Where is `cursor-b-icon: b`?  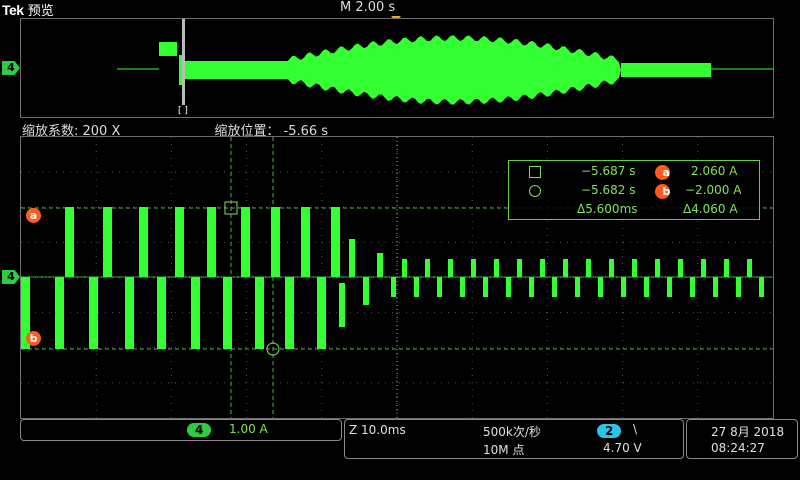
cursor-b-icon: b is located at coordinates (662, 191).